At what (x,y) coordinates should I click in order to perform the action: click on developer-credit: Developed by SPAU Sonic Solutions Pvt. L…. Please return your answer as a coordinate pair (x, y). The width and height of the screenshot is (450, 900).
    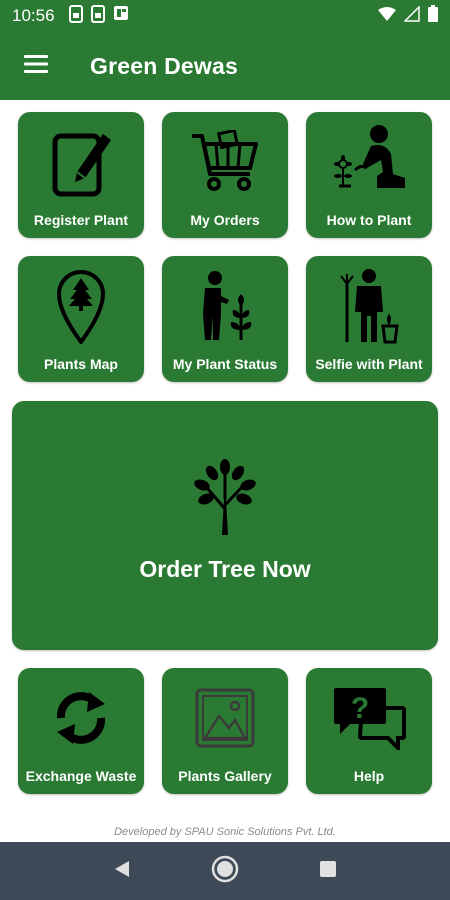
    Looking at the image, I should click on (225, 832).